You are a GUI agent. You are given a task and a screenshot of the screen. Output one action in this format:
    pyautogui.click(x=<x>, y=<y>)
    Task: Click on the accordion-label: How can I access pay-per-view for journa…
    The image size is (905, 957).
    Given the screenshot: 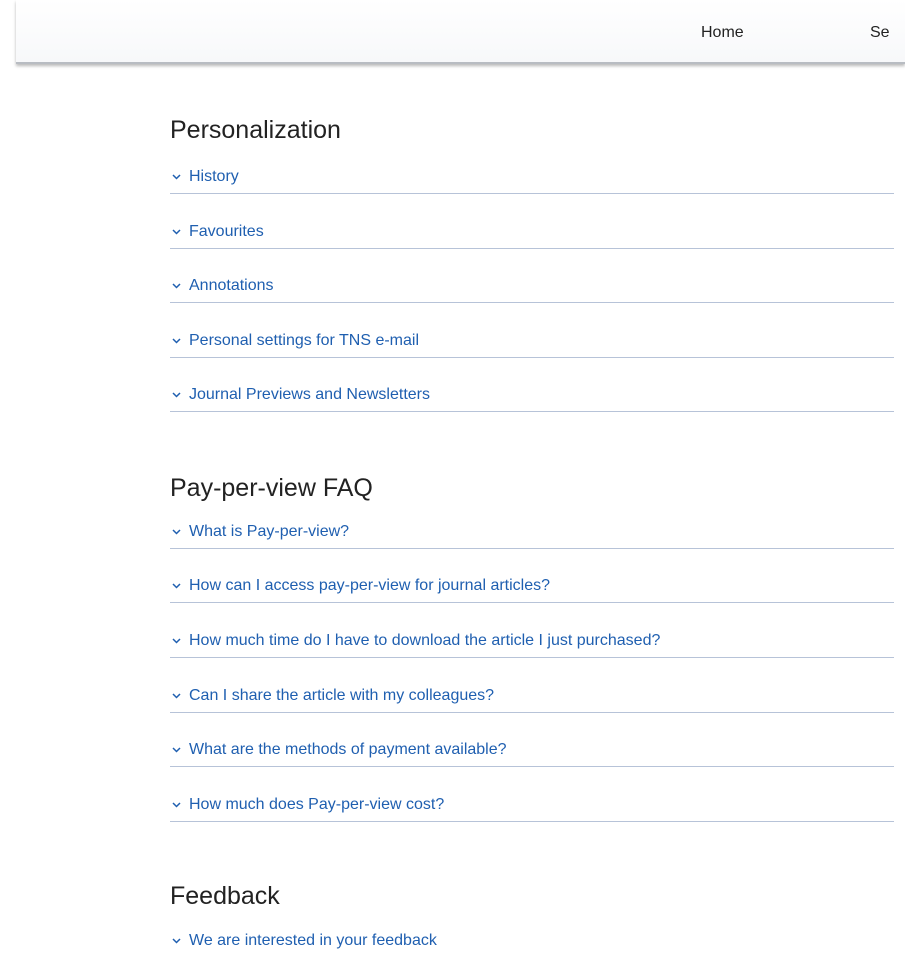 What is the action you would take?
    pyautogui.click(x=370, y=585)
    